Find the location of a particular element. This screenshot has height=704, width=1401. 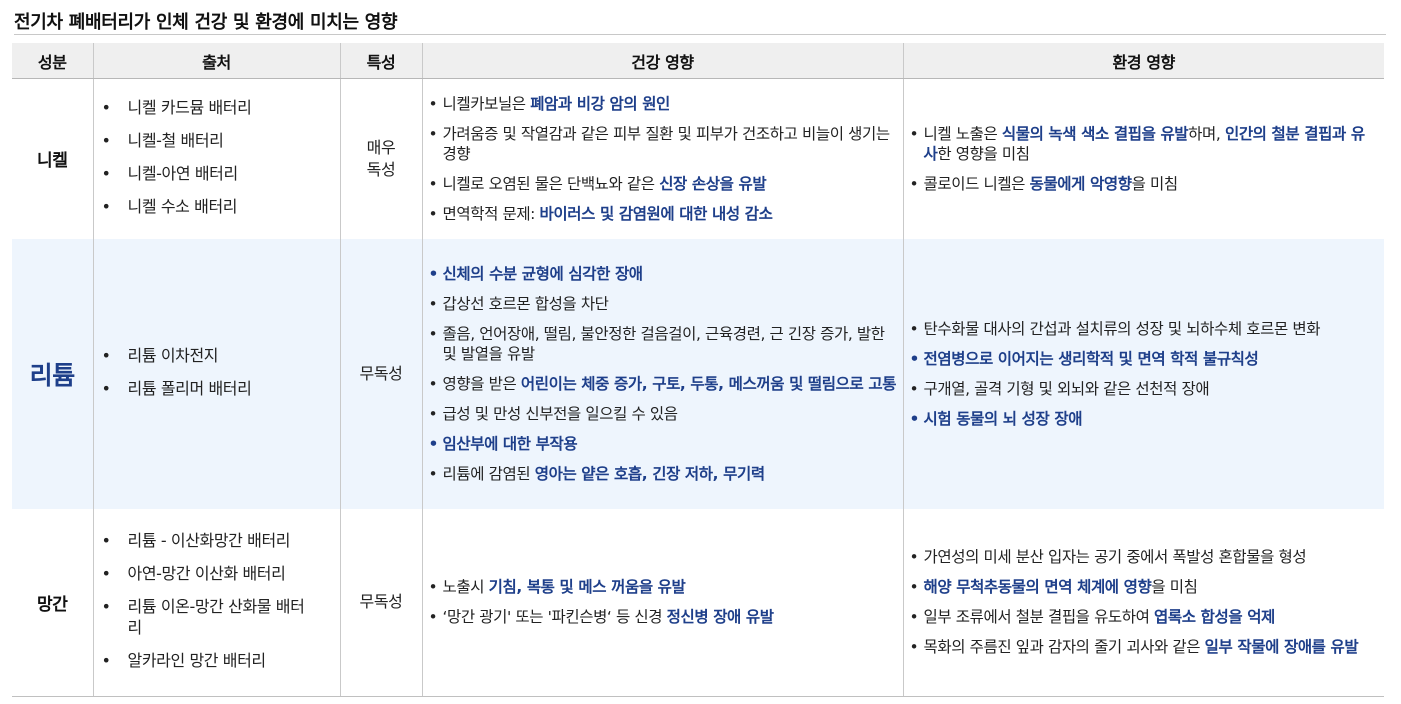

item-emphasis: 영아는 얕은 호흡, 긴장 저하, 무기력 is located at coordinates (649, 473).